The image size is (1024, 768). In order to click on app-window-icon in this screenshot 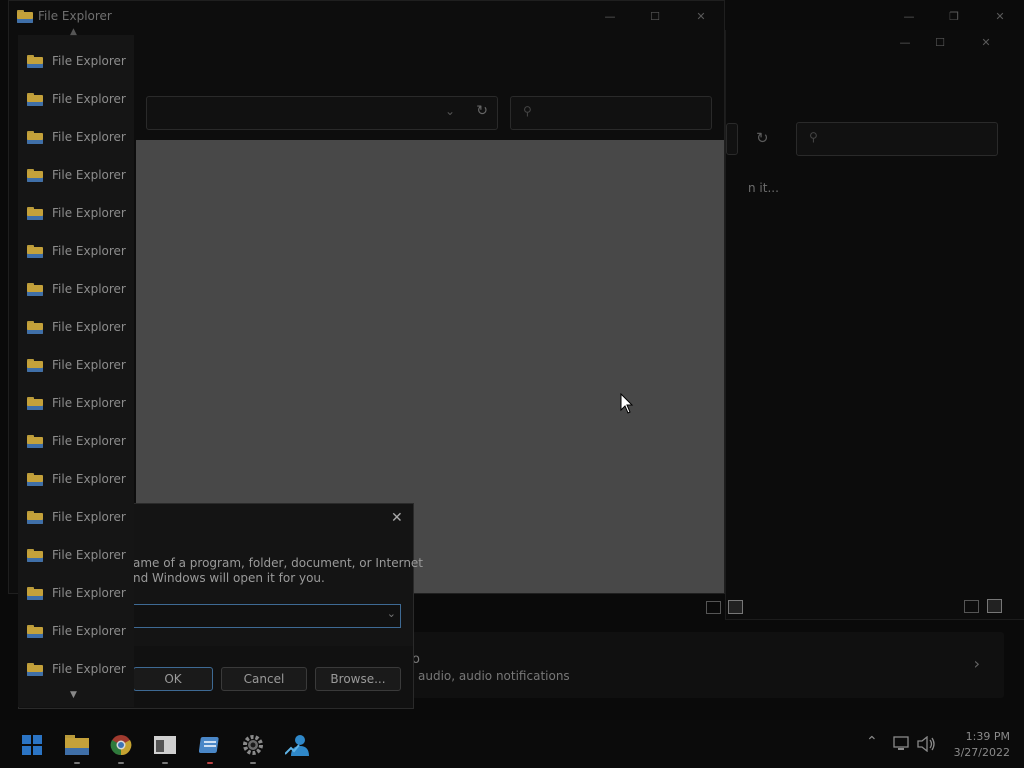, I will do `click(165, 747)`.